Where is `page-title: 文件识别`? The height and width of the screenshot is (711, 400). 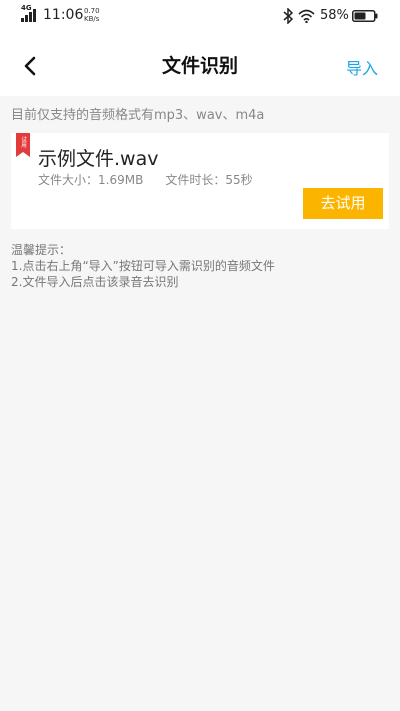
page-title: 文件识别 is located at coordinates (199, 66).